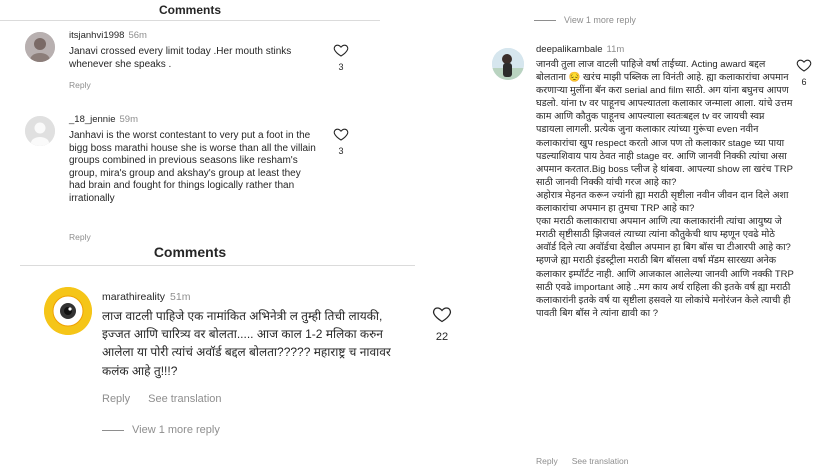  I want to click on comments-header-mid: Comments, so click(190, 252).